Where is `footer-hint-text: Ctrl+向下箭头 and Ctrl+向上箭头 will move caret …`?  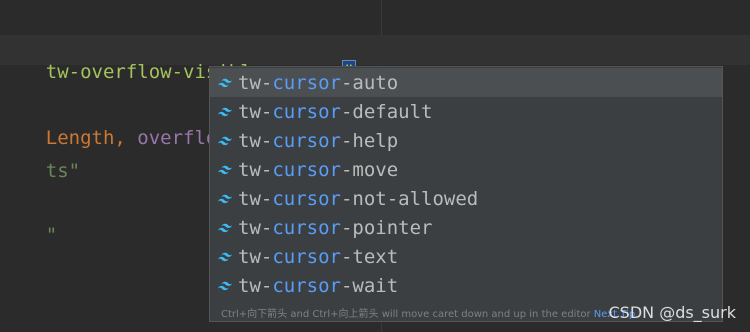
footer-hint-text: Ctrl+向下箭头 and Ctrl+向上箭头 will move caret … is located at coordinates (406, 314).